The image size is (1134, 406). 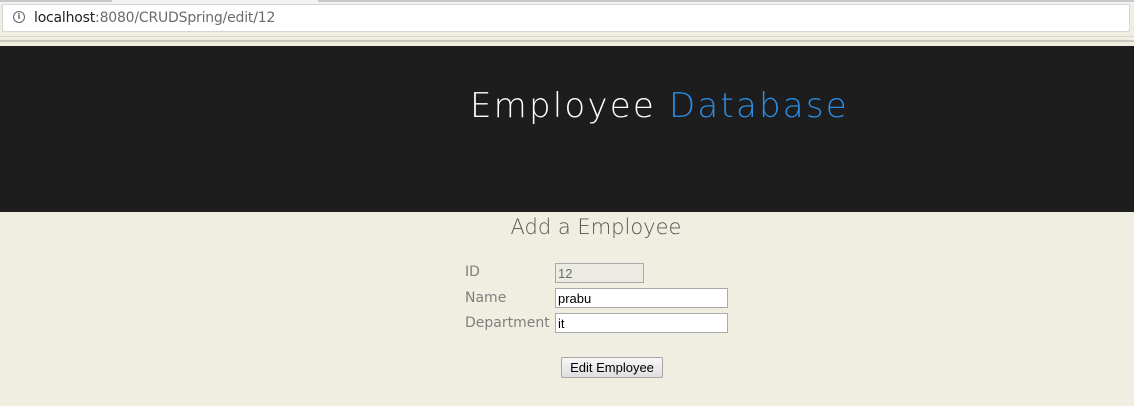 I want to click on id-field, so click(x=599, y=273).